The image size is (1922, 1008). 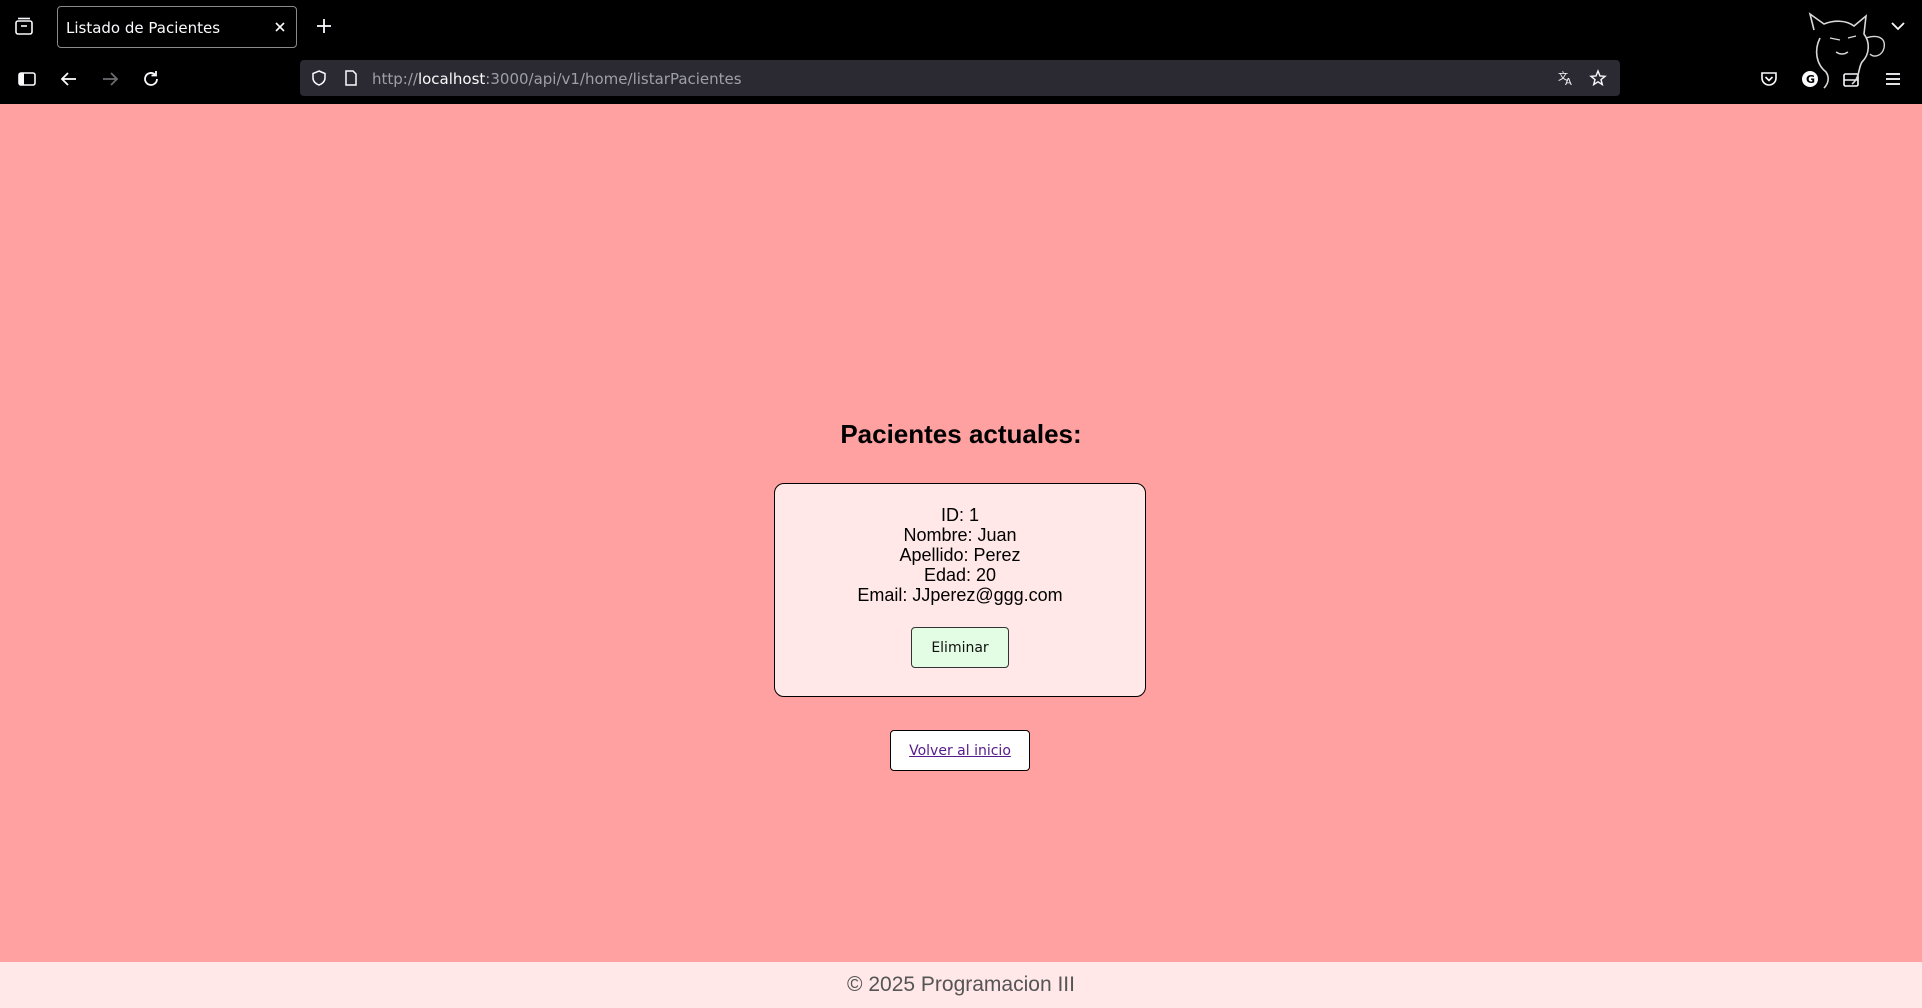 I want to click on patient-nombre: Nombre: Juan, so click(x=960, y=535).